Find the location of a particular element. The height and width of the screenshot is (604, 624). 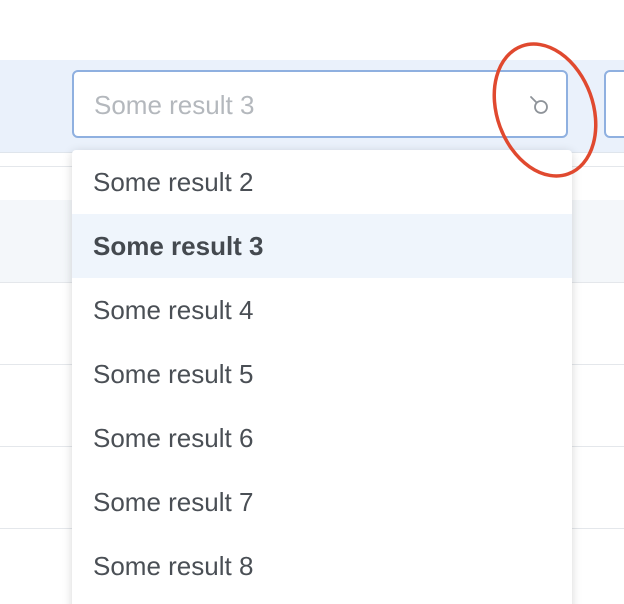

dropdown-option: Some result 8 is located at coordinates (322, 566).